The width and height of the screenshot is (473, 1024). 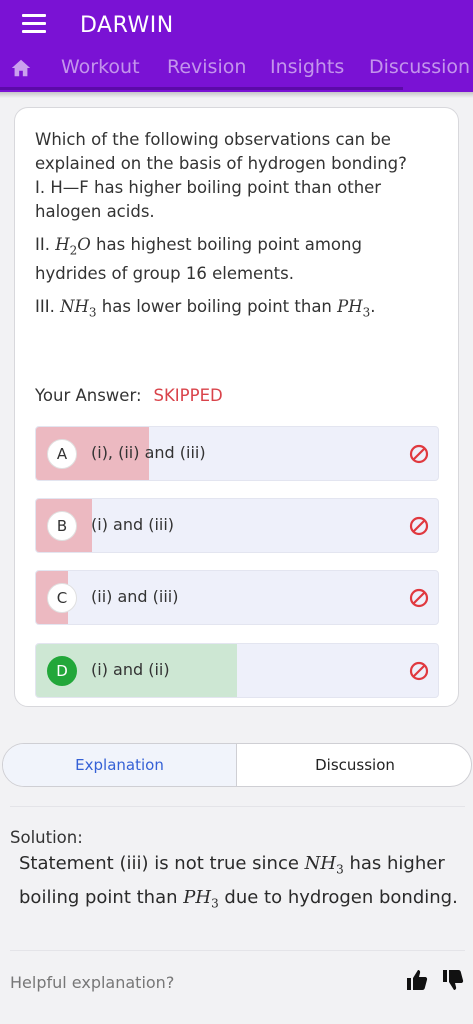 I want to click on option-d-text: (i) and (ii), so click(x=130, y=669).